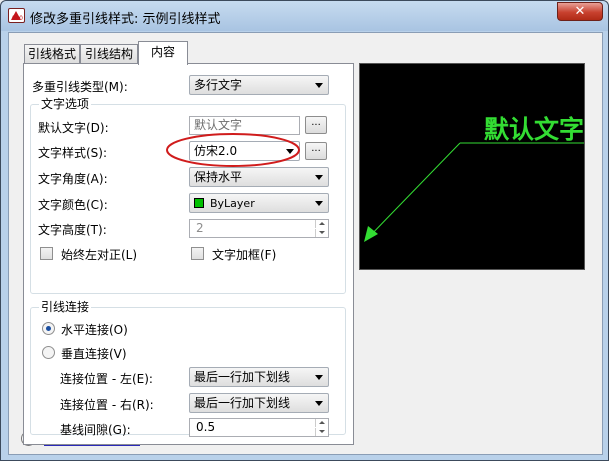  Describe the element at coordinates (65, 104) in the screenshot. I see `text-options-title: 文字选项` at that location.